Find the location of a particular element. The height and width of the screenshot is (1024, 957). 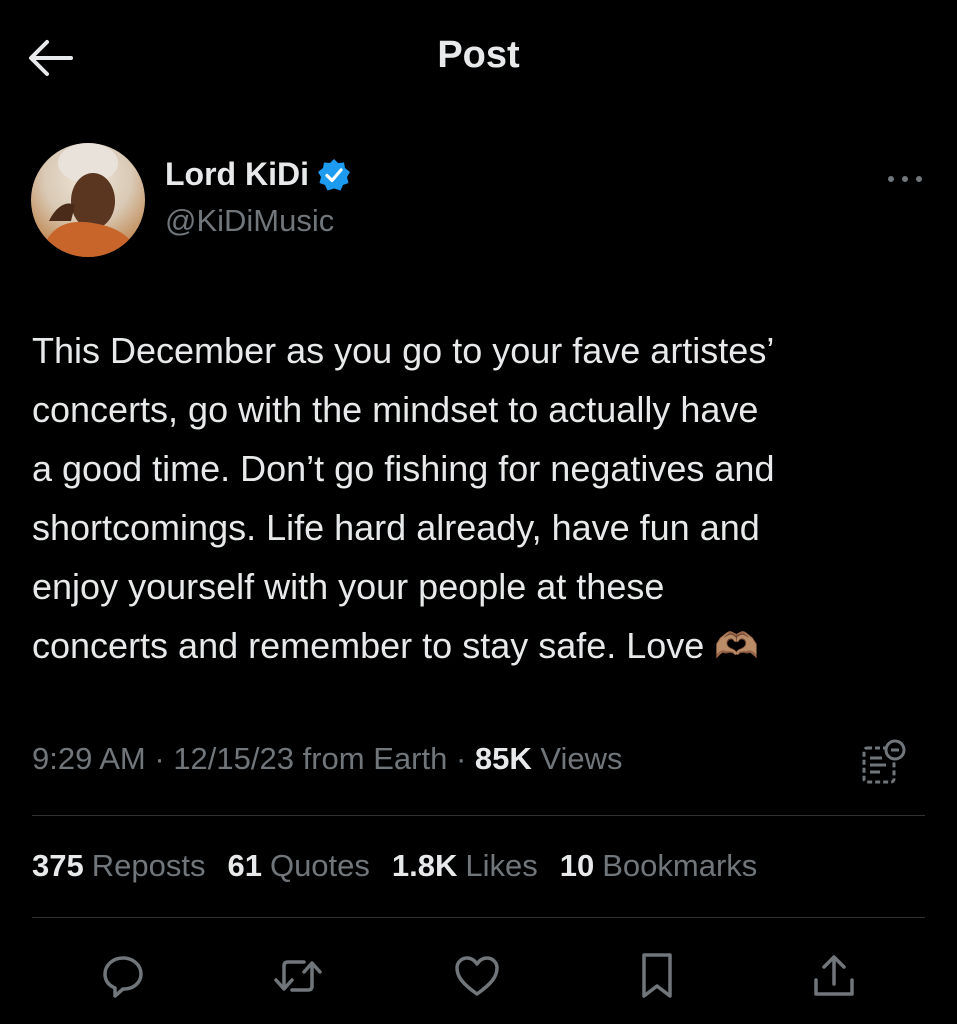

verified-badge-icon is located at coordinates (333, 174).